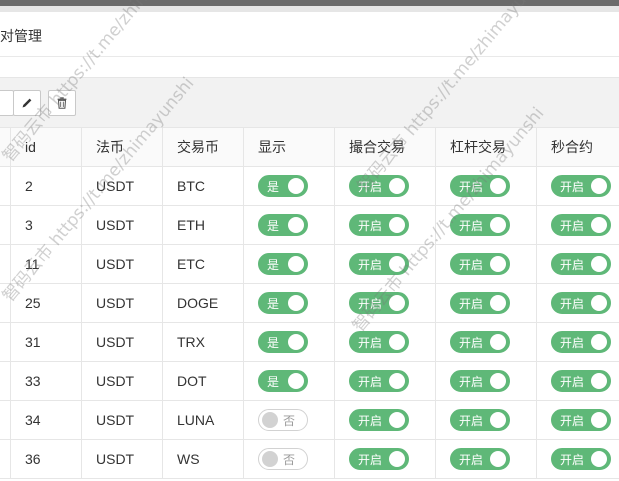 The width and height of the screenshot is (619, 481). Describe the element at coordinates (486, 147) in the screenshot. I see `column-header-leverage-trade: 杠杆交易` at that location.